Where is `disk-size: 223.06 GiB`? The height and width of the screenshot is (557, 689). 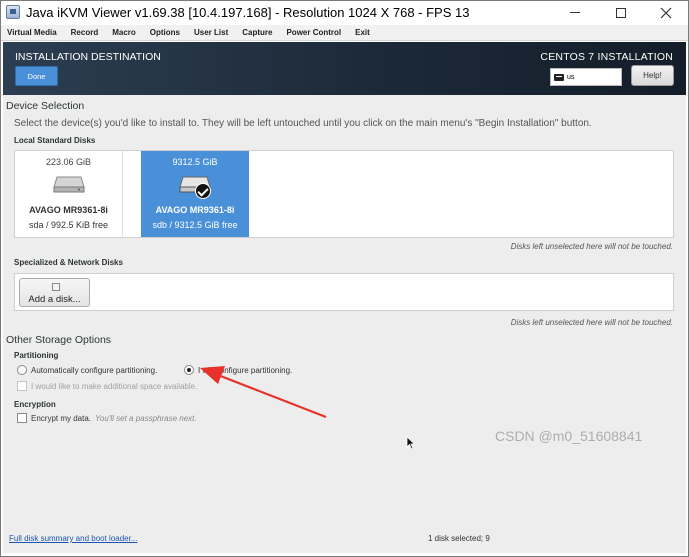
disk-size: 223.06 GiB is located at coordinates (68, 162).